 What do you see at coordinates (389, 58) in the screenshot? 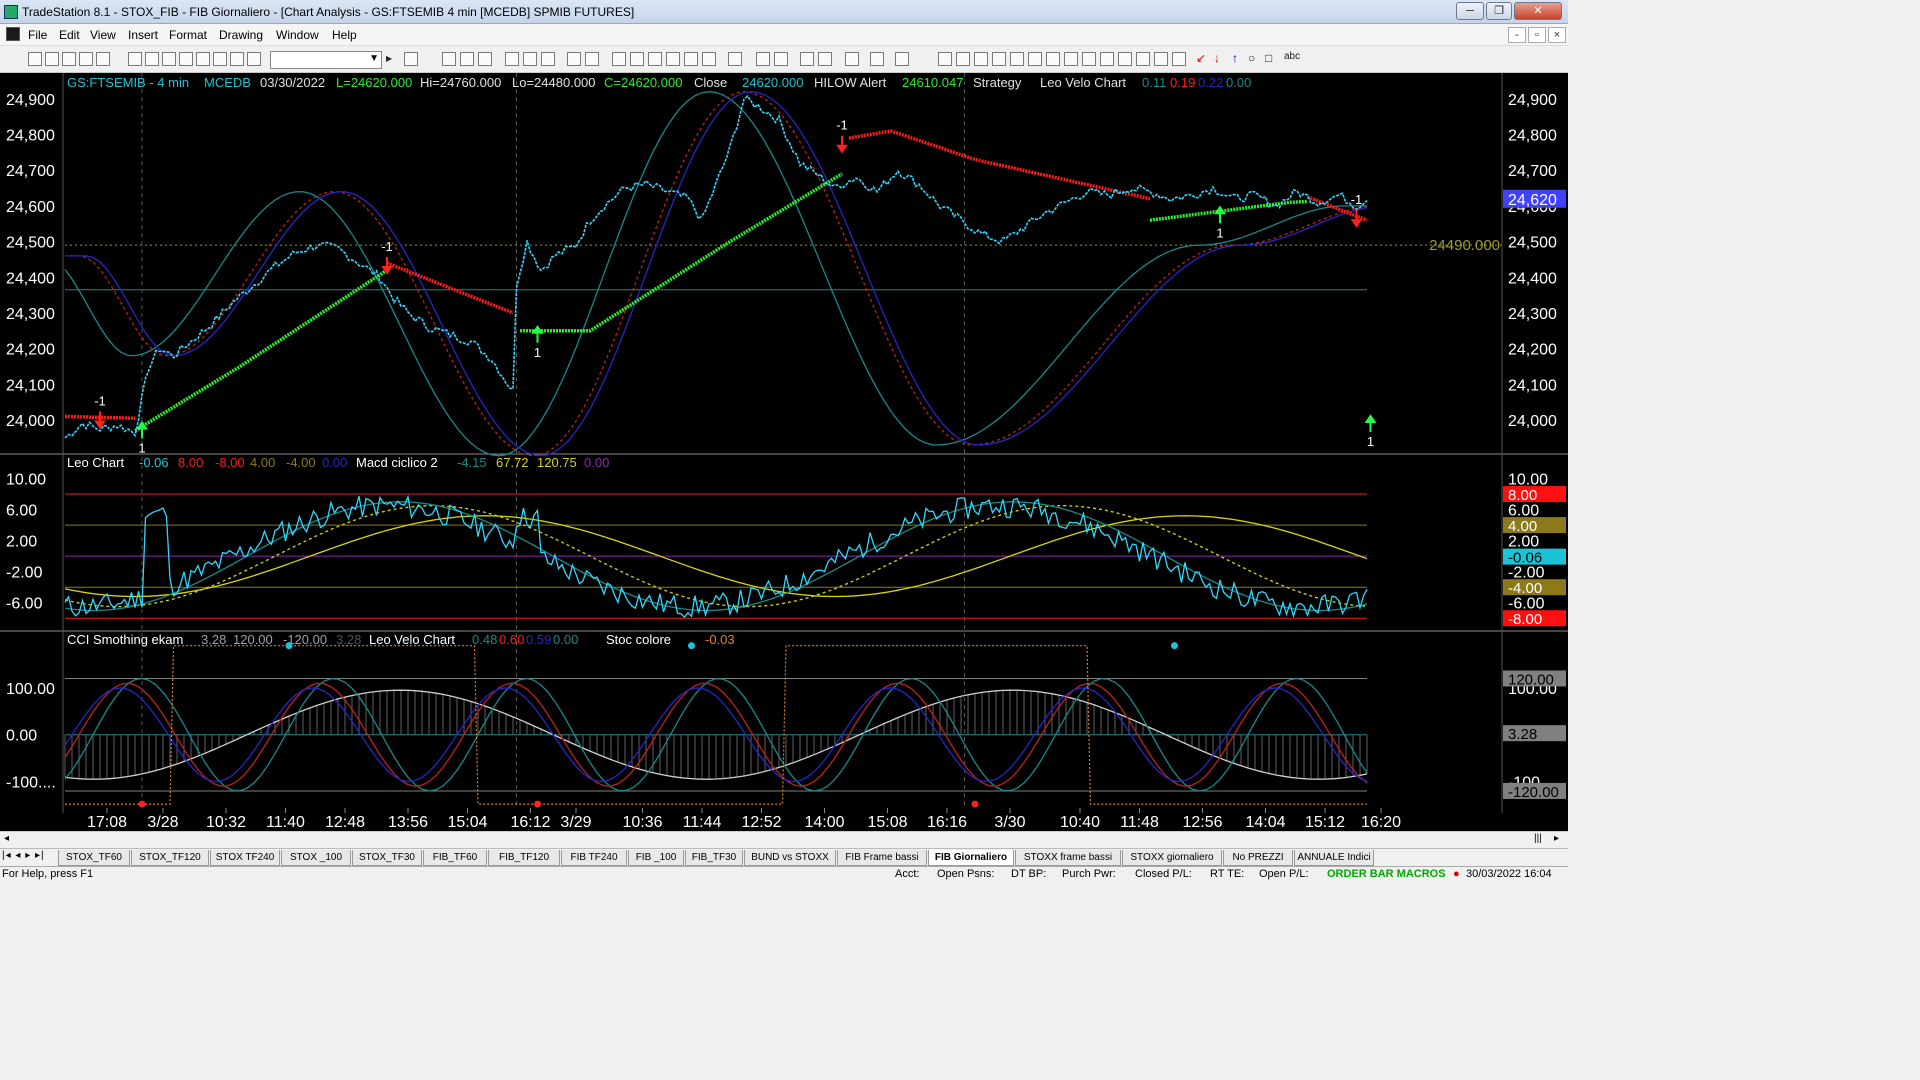
I see `go-icon: ▸` at bounding box center [389, 58].